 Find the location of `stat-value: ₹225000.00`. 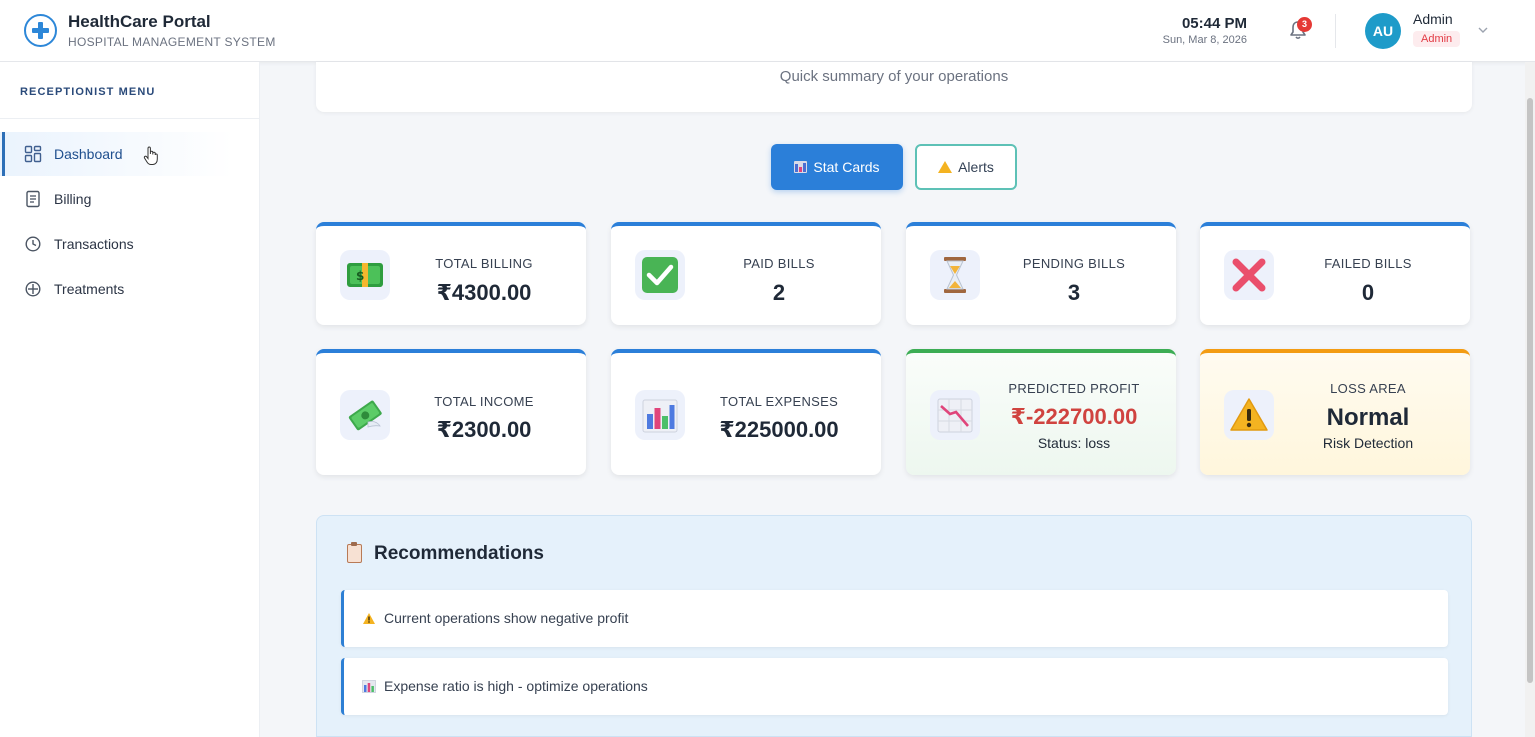

stat-value: ₹225000.00 is located at coordinates (779, 429).